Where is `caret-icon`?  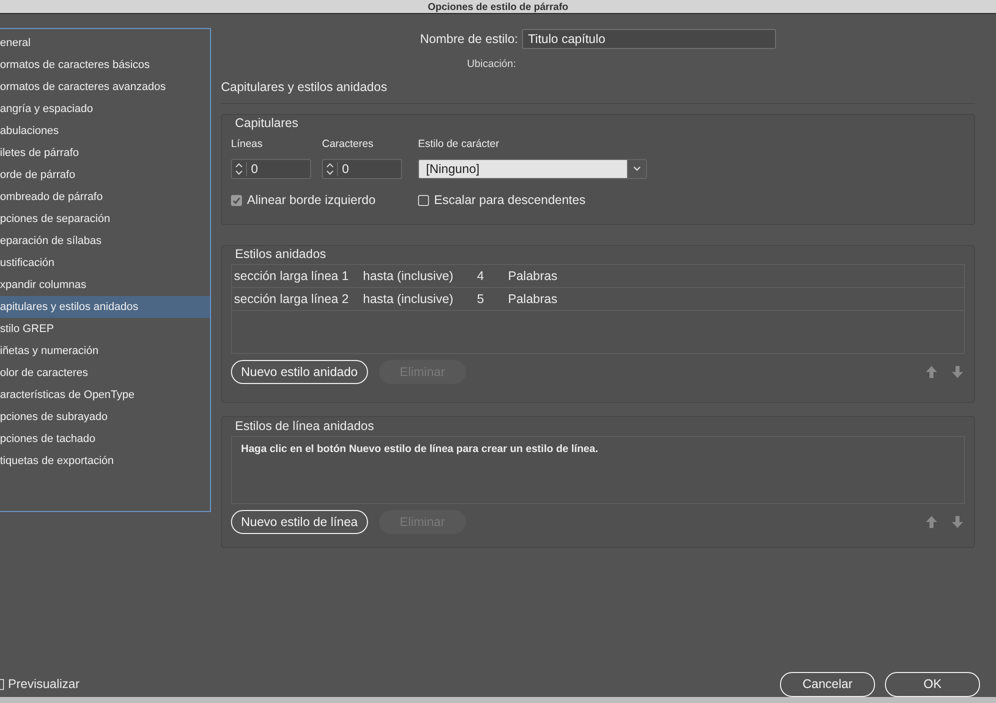
caret-icon is located at coordinates (636, 169).